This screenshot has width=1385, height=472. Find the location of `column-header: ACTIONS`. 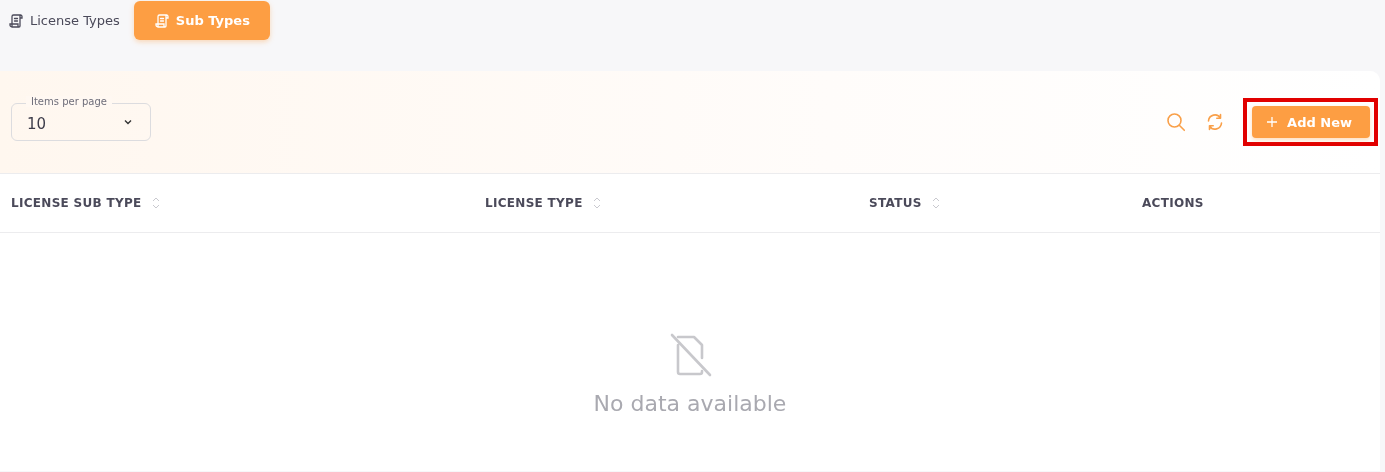

column-header: ACTIONS is located at coordinates (1173, 203).